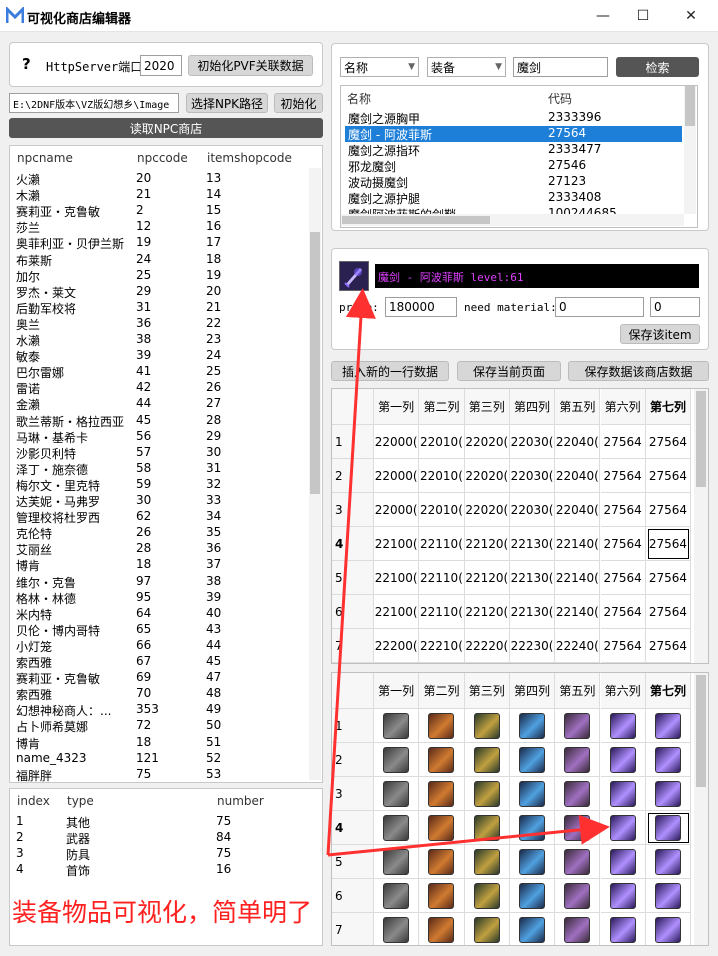 Image resolution: width=718 pixels, height=956 pixels. Describe the element at coordinates (351, 572) in the screenshot. I see `arrow-to-item-icon` at that location.